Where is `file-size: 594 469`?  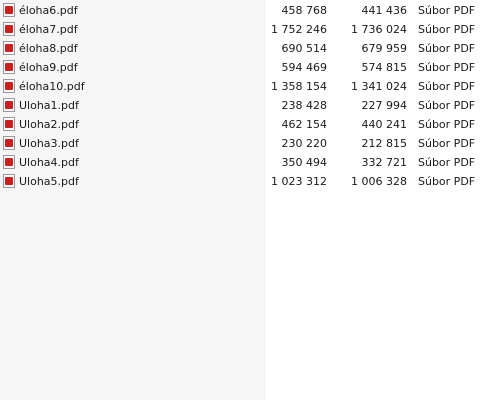 file-size: 594 469 is located at coordinates (304, 67).